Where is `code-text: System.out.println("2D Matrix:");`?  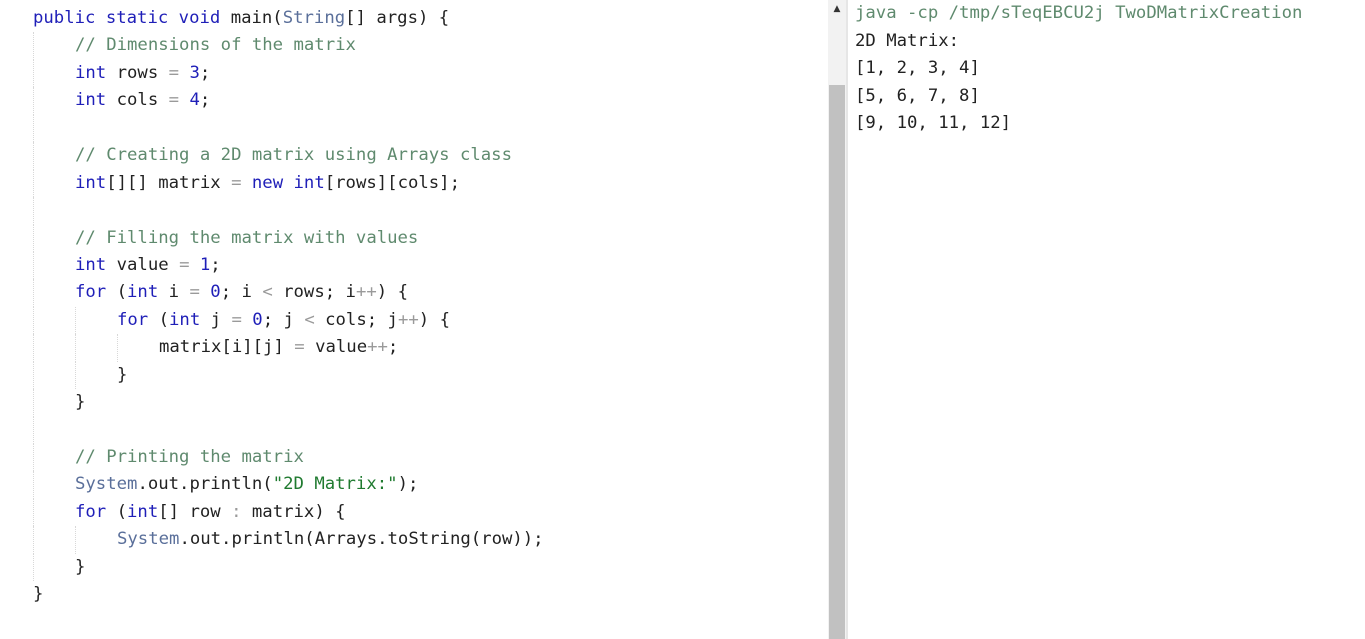
code-text: System.out.println("2D Matrix:"); is located at coordinates (246, 484).